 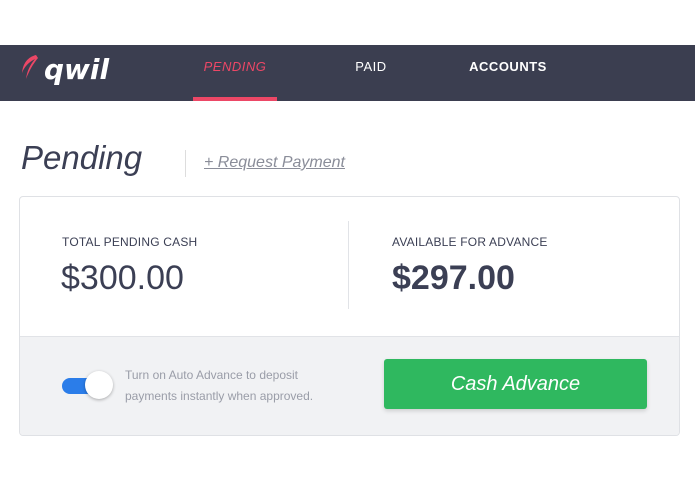 I want to click on auto-advance-toggle, so click(x=88, y=386).